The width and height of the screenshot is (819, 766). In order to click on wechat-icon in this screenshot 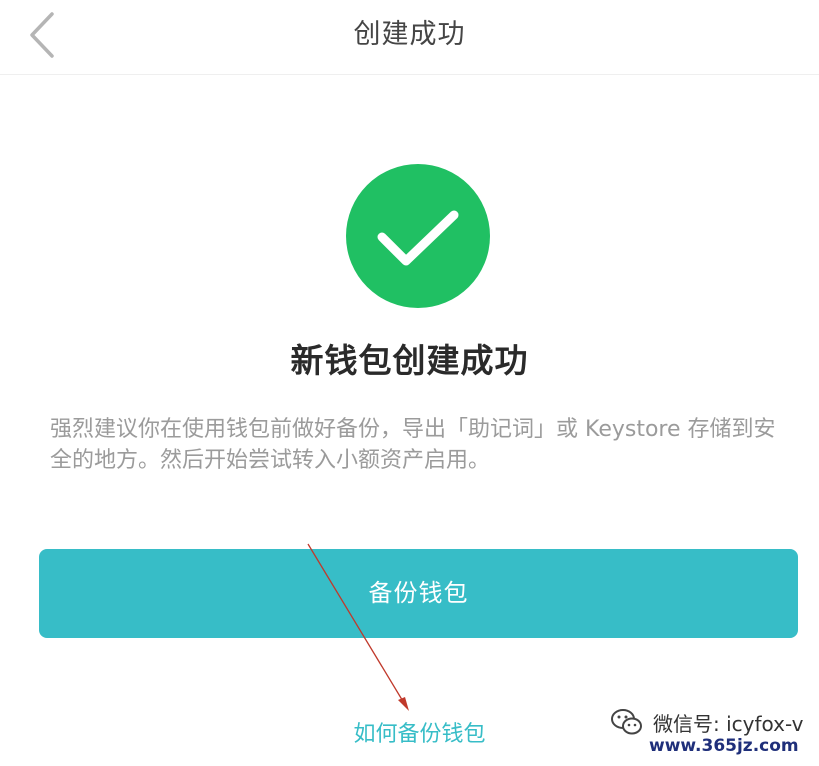, I will do `click(626, 722)`.